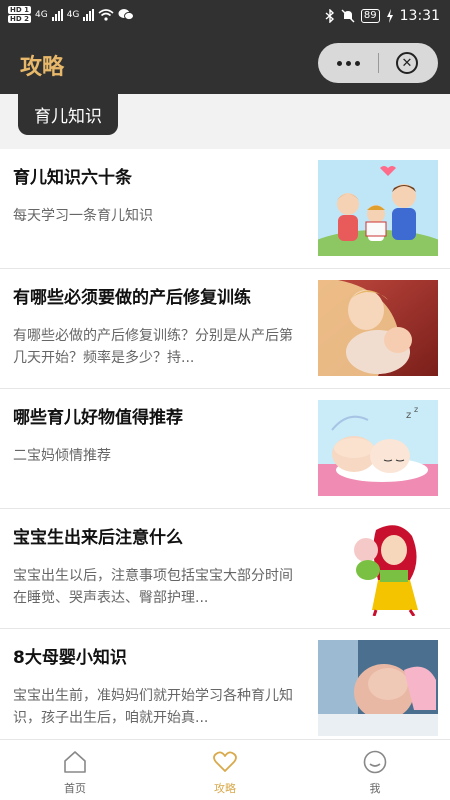  I want to click on status-left: HD 1 HD 2 4G 4G, so click(71, 14).